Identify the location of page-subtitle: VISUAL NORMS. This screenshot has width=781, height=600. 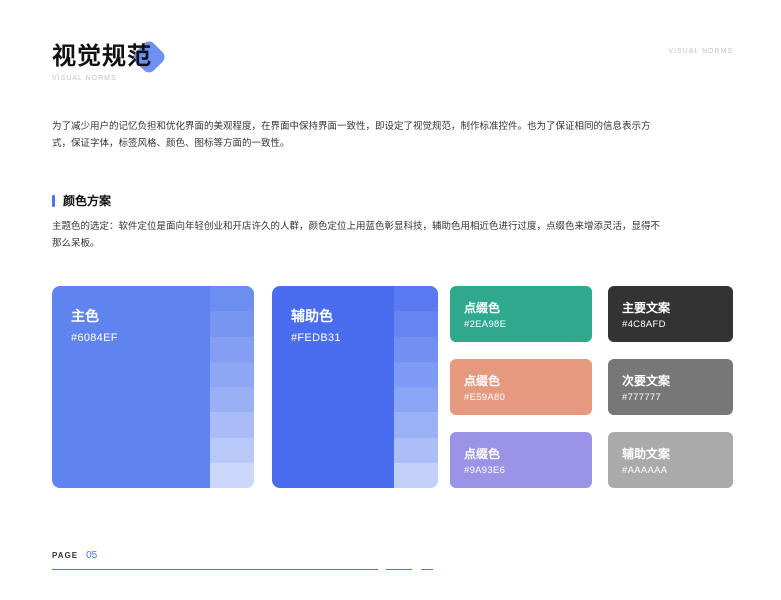
(84, 78).